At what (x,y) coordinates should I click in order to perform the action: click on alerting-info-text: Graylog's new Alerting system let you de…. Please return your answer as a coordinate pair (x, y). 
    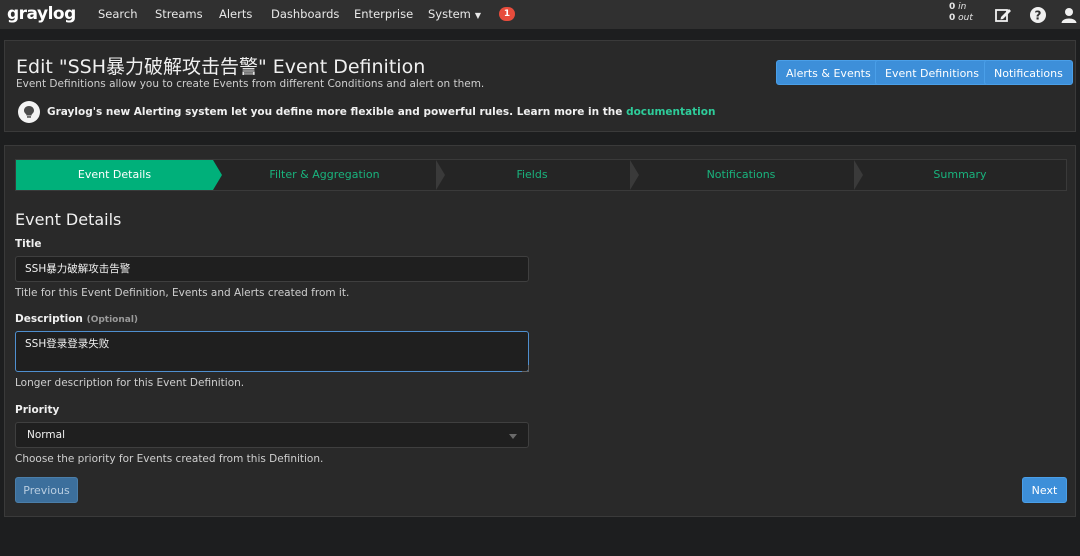
    Looking at the image, I should click on (381, 112).